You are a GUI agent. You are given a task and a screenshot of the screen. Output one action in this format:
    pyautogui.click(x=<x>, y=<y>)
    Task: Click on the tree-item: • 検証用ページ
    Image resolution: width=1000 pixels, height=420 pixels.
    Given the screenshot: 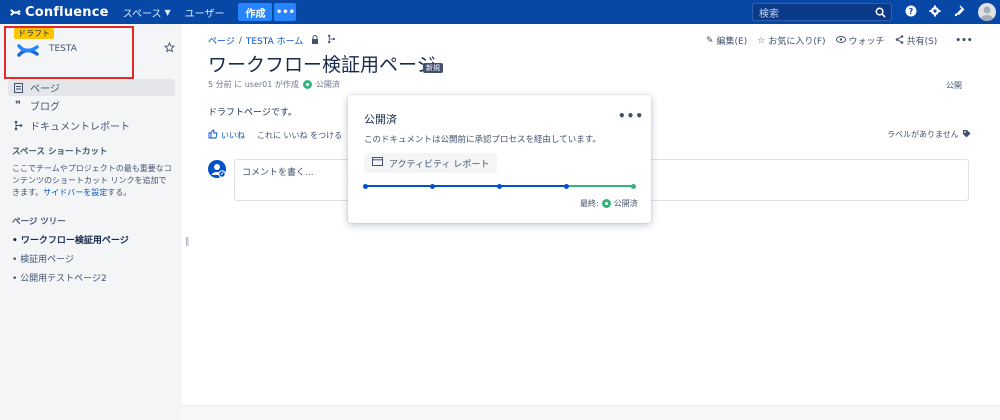 What is the action you would take?
    pyautogui.click(x=43, y=258)
    